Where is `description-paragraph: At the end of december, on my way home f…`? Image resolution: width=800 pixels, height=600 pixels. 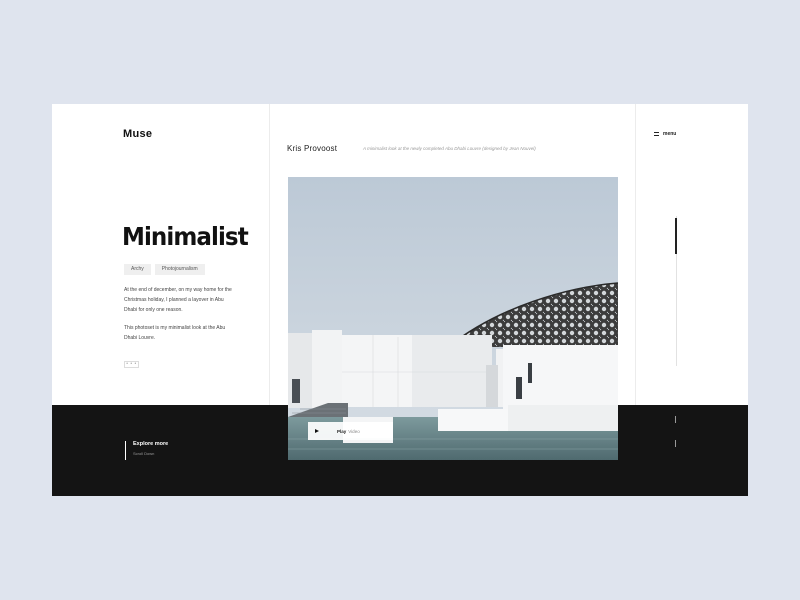 description-paragraph: At the end of december, on my way home f… is located at coordinates (178, 300).